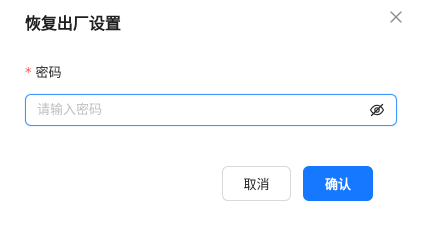 The image size is (421, 240). Describe the element at coordinates (73, 23) in the screenshot. I see `dialog-title: 恢复出厂设置` at that location.